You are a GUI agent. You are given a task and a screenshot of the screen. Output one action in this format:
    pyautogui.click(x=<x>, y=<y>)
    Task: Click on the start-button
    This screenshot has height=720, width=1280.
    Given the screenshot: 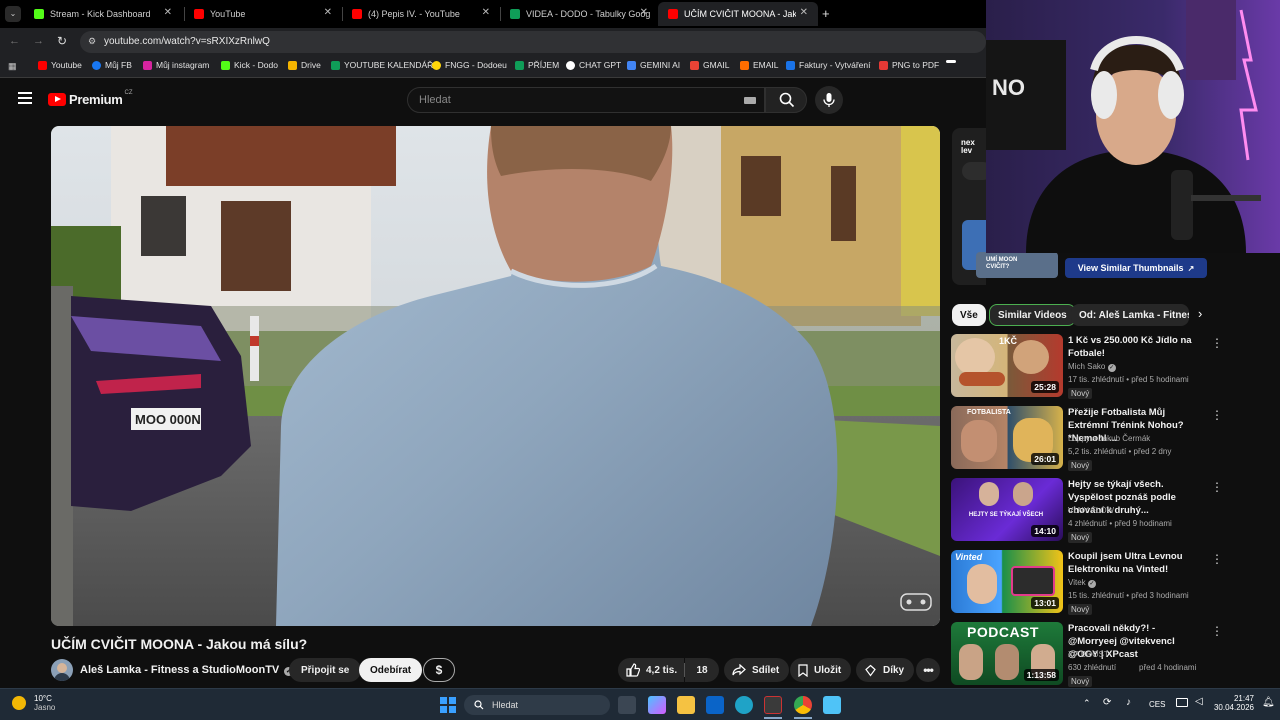 What is the action you would take?
    pyautogui.click(x=448, y=705)
    